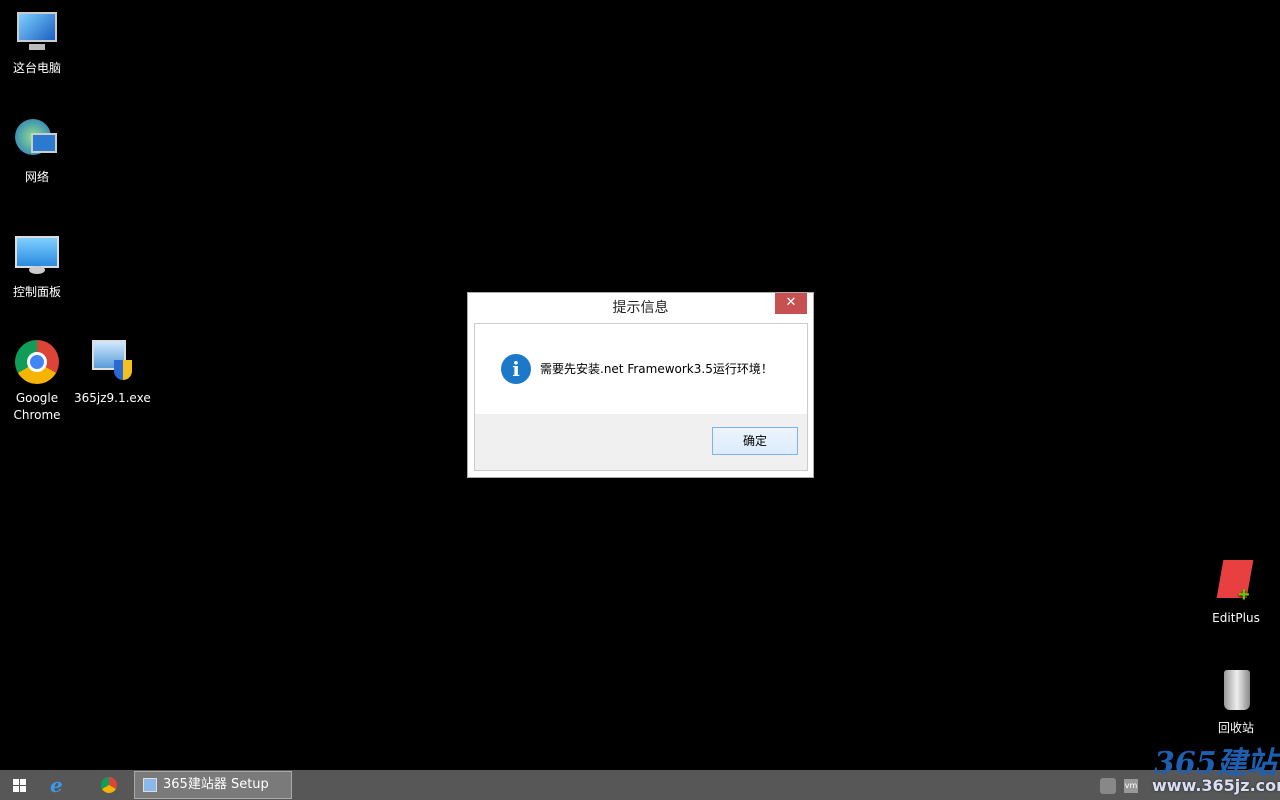 Image resolution: width=1280 pixels, height=800 pixels. I want to click on ie-icon: e, so click(56, 785).